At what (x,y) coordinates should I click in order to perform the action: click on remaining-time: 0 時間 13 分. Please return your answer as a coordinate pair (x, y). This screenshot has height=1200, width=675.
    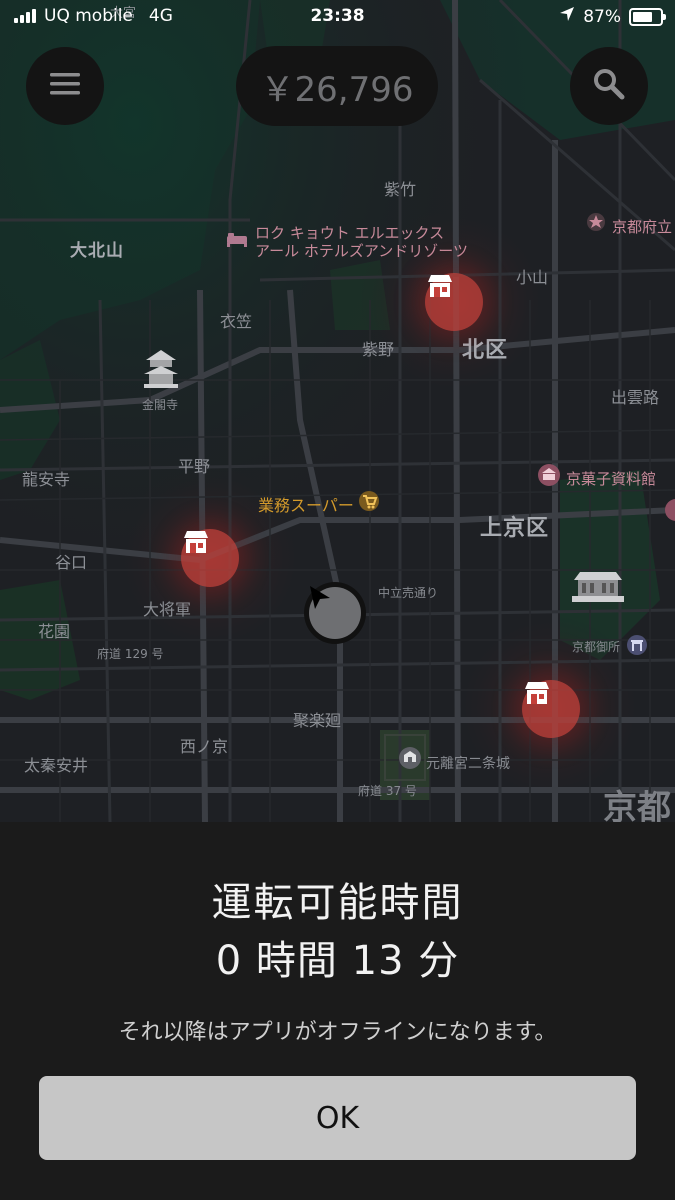
    Looking at the image, I should click on (337, 961).